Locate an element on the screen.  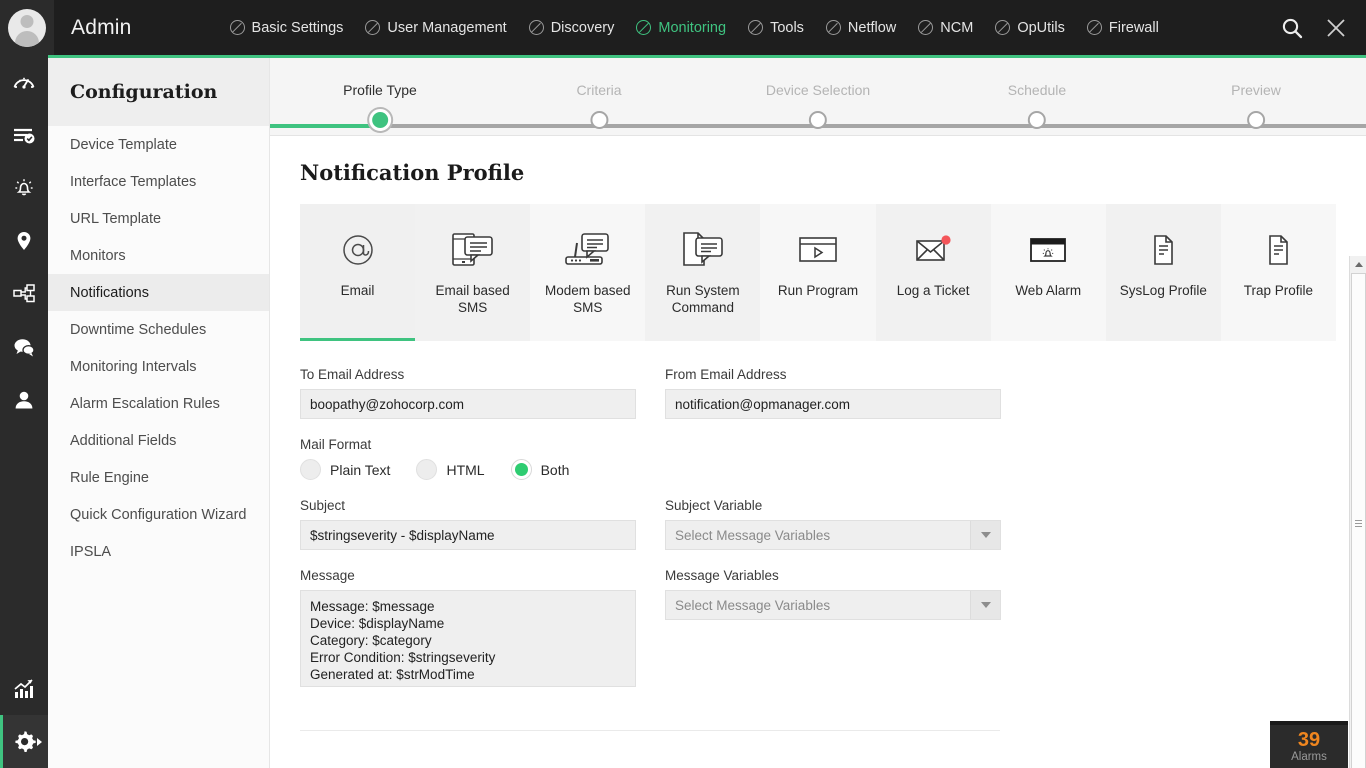
mail-format-label: Mail Format is located at coordinates (336, 444).